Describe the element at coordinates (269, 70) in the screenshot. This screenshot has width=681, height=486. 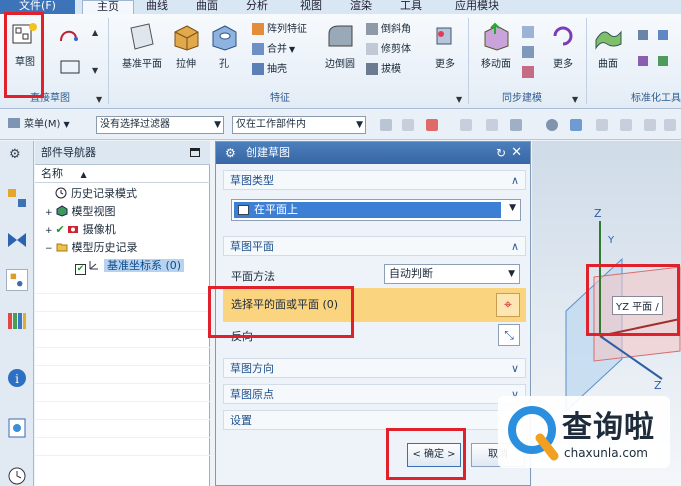
I see `shell-button: 抽壳` at that location.